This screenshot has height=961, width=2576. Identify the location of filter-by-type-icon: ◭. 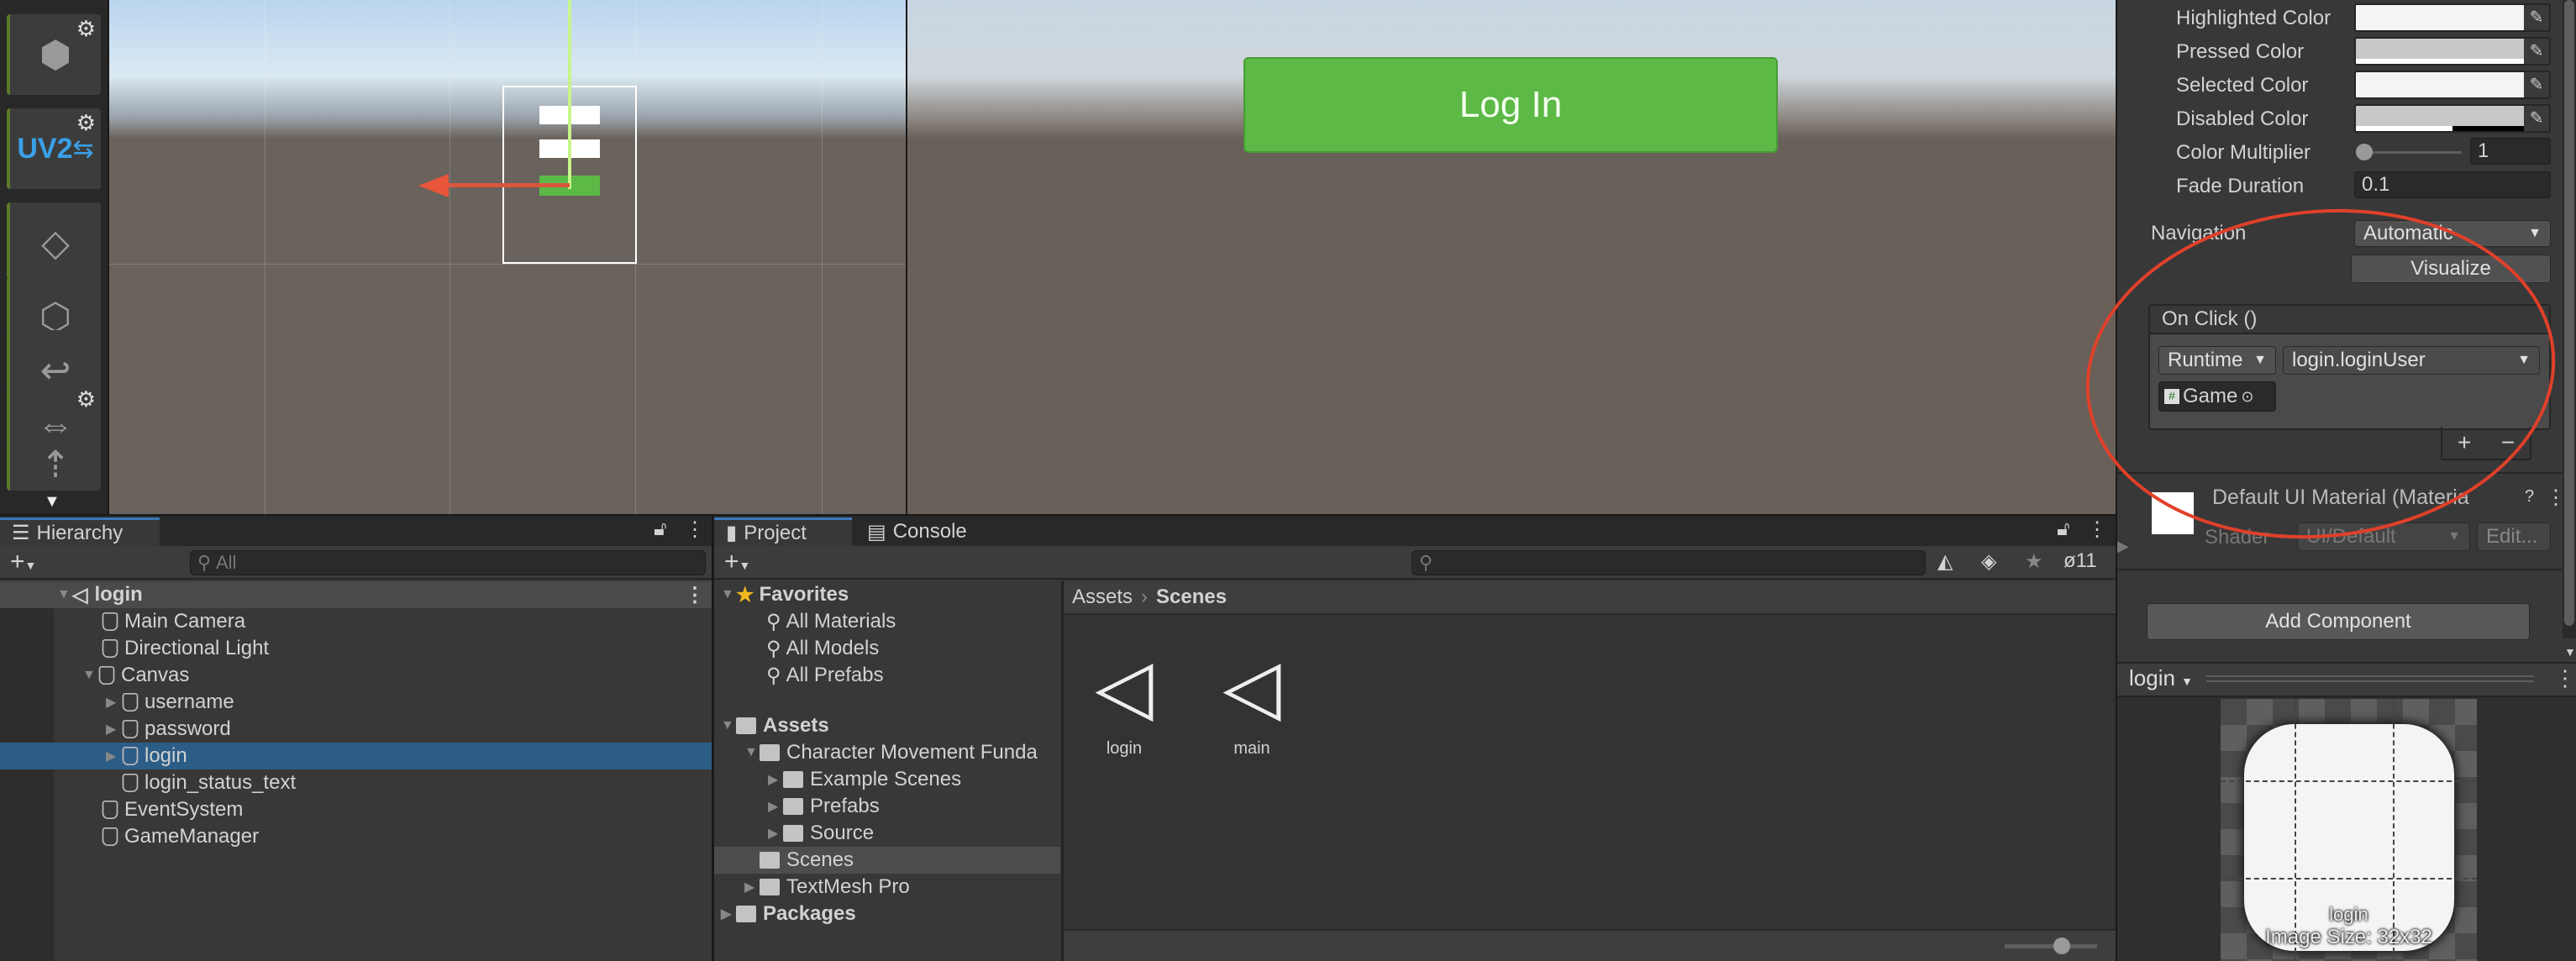
(1945, 561).